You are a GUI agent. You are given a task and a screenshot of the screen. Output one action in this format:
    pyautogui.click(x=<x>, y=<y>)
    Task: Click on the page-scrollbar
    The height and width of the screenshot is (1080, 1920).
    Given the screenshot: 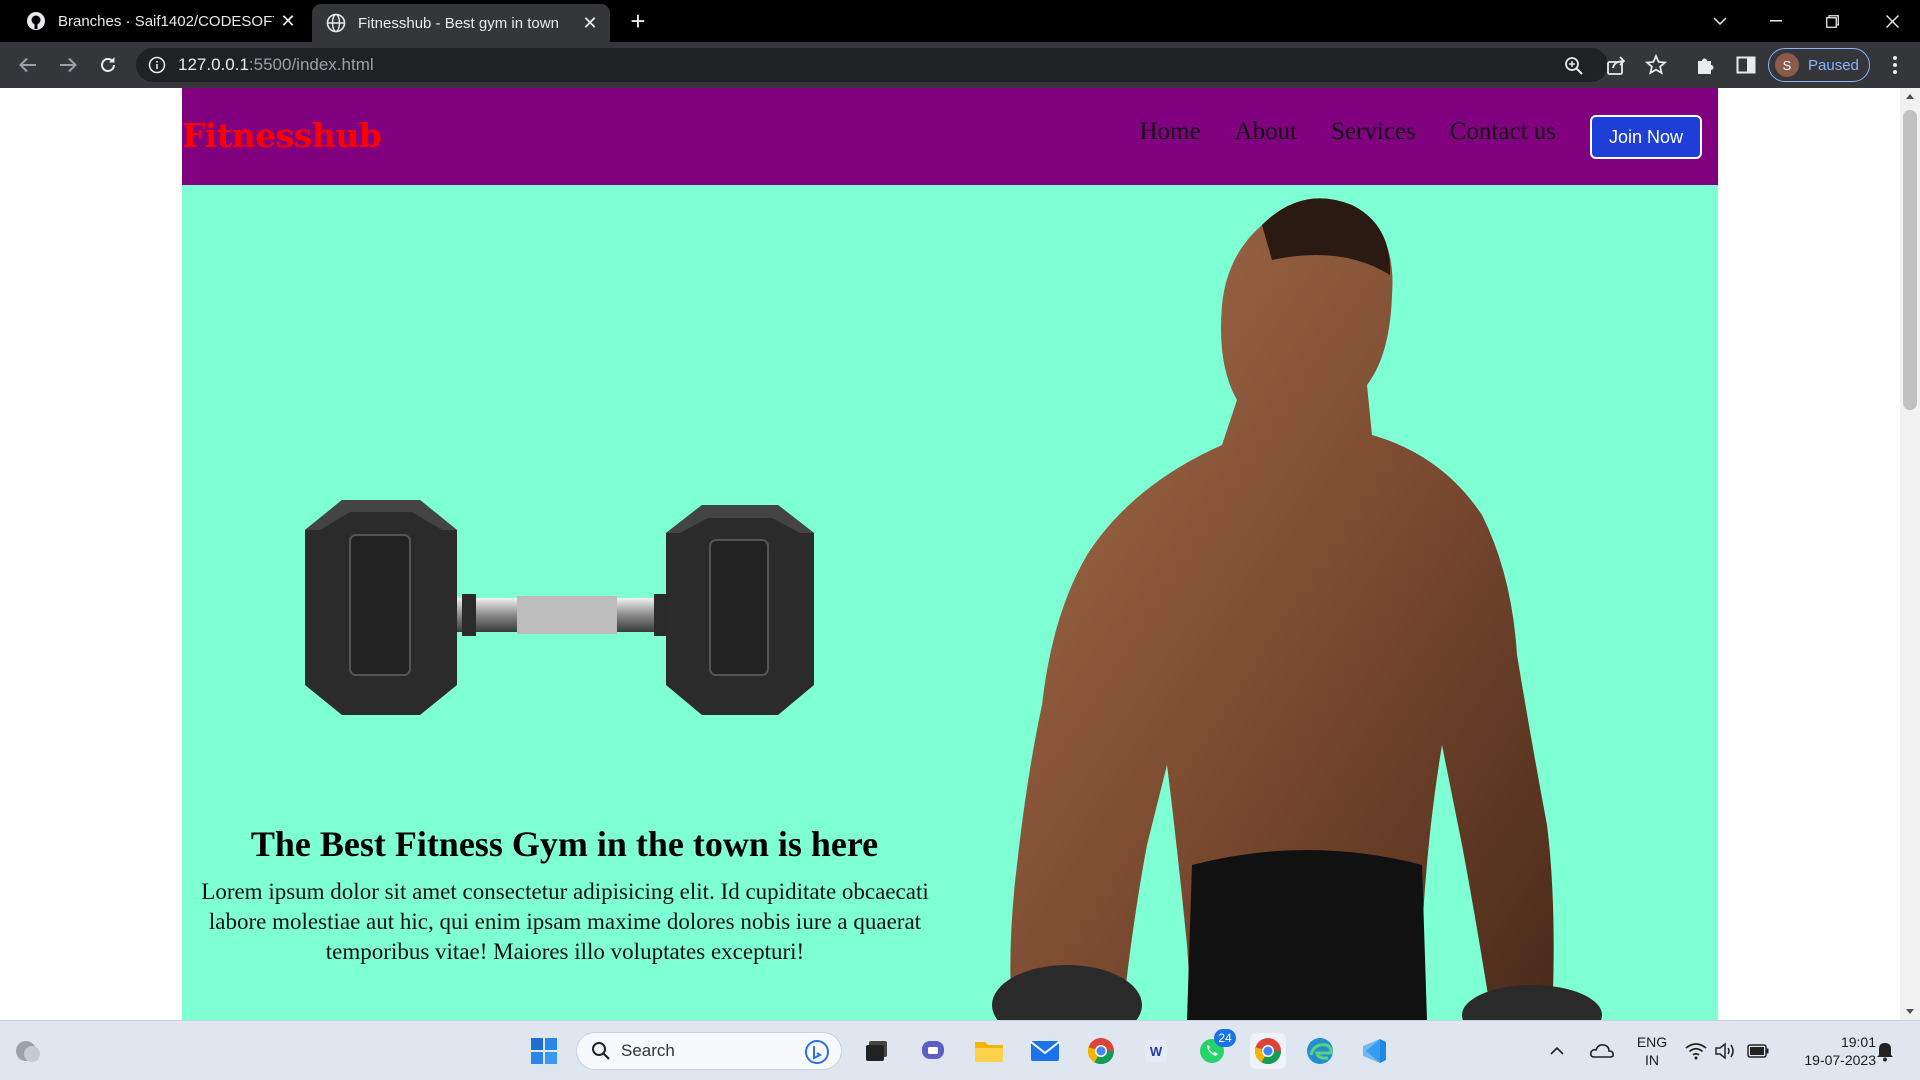 What is the action you would take?
    pyautogui.click(x=1910, y=554)
    